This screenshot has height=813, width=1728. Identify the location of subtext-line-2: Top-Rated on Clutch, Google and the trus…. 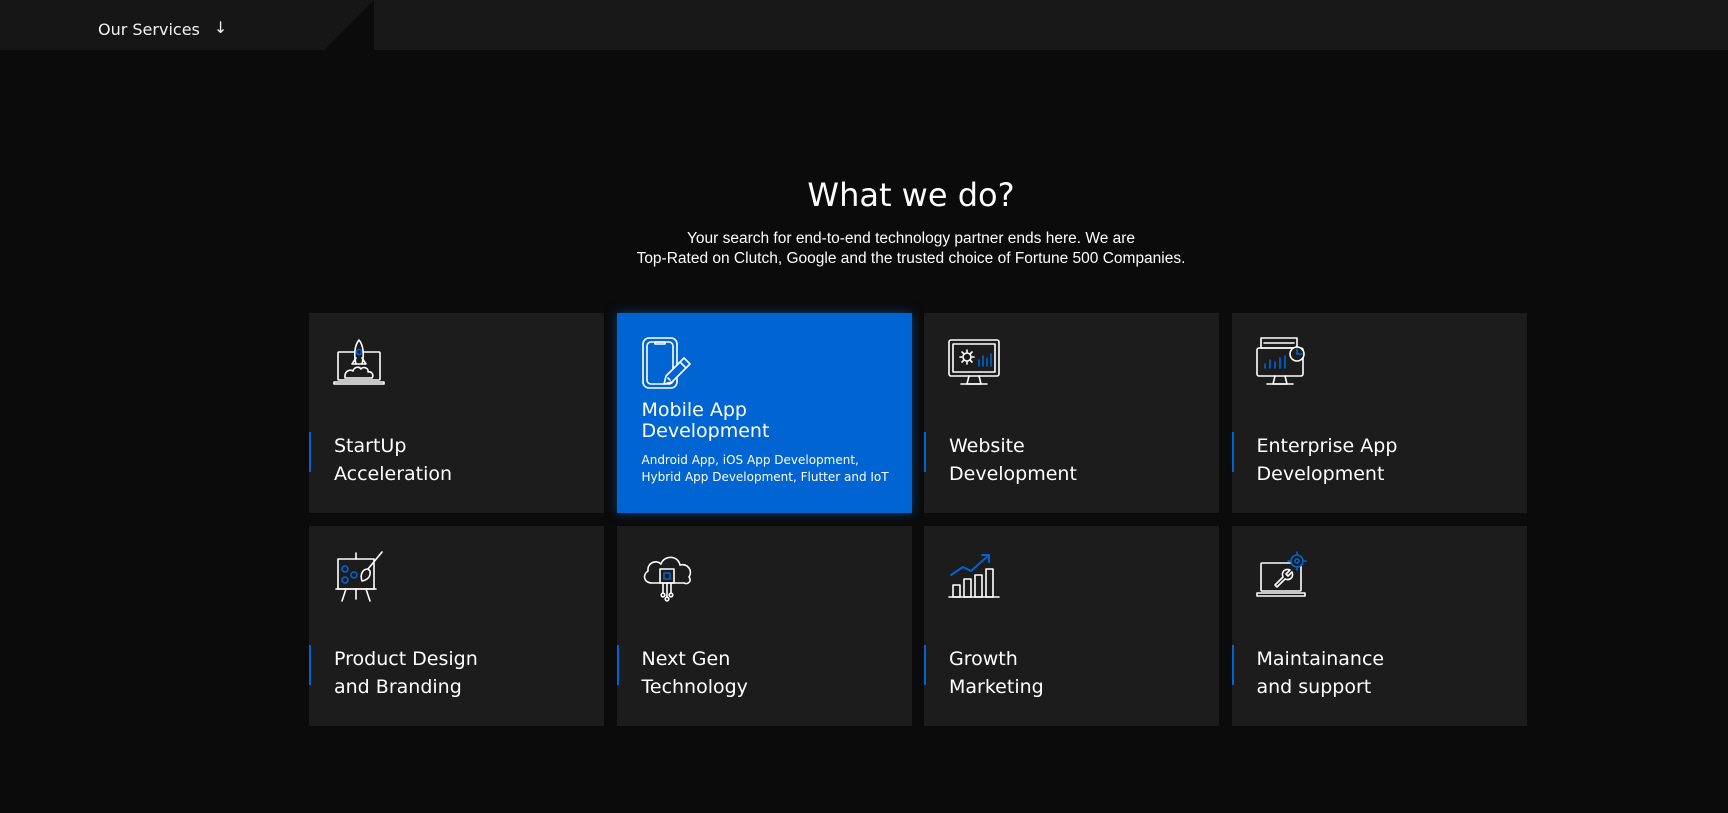
(911, 258).